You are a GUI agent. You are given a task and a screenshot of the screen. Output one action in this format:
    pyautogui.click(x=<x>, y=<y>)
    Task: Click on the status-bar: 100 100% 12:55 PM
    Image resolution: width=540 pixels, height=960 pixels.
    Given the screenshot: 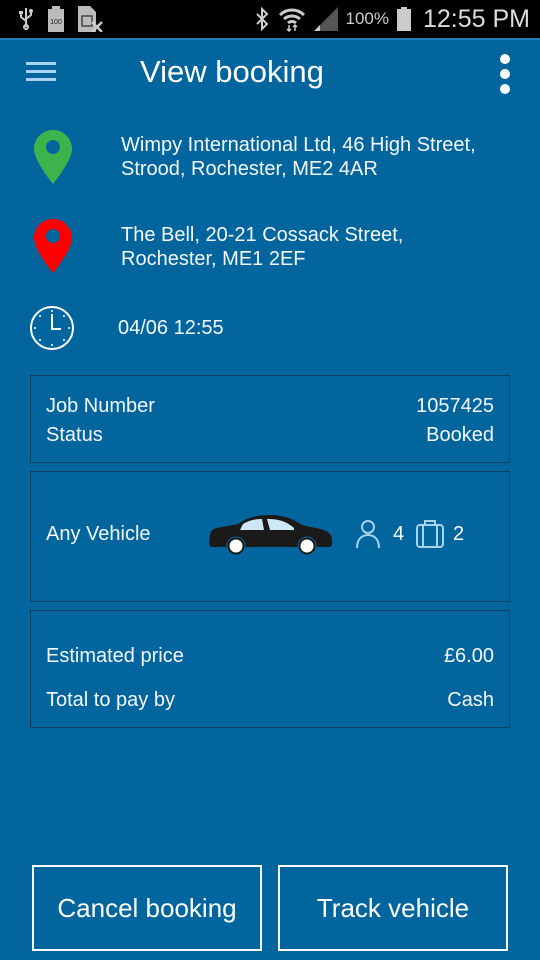 What is the action you would take?
    pyautogui.click(x=270, y=19)
    